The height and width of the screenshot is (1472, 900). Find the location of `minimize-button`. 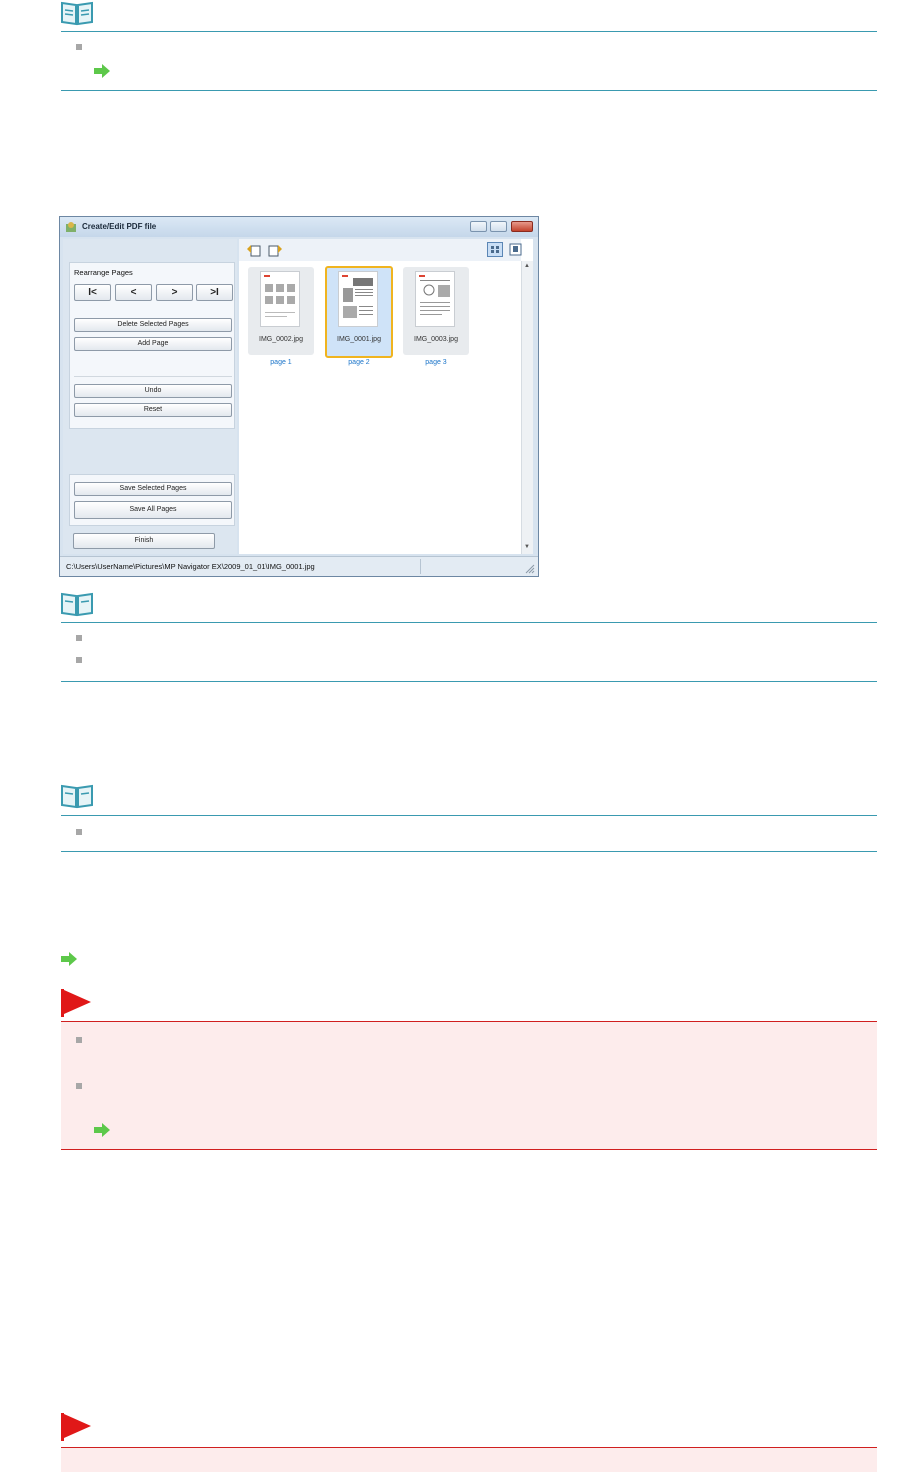

minimize-button is located at coordinates (478, 226).